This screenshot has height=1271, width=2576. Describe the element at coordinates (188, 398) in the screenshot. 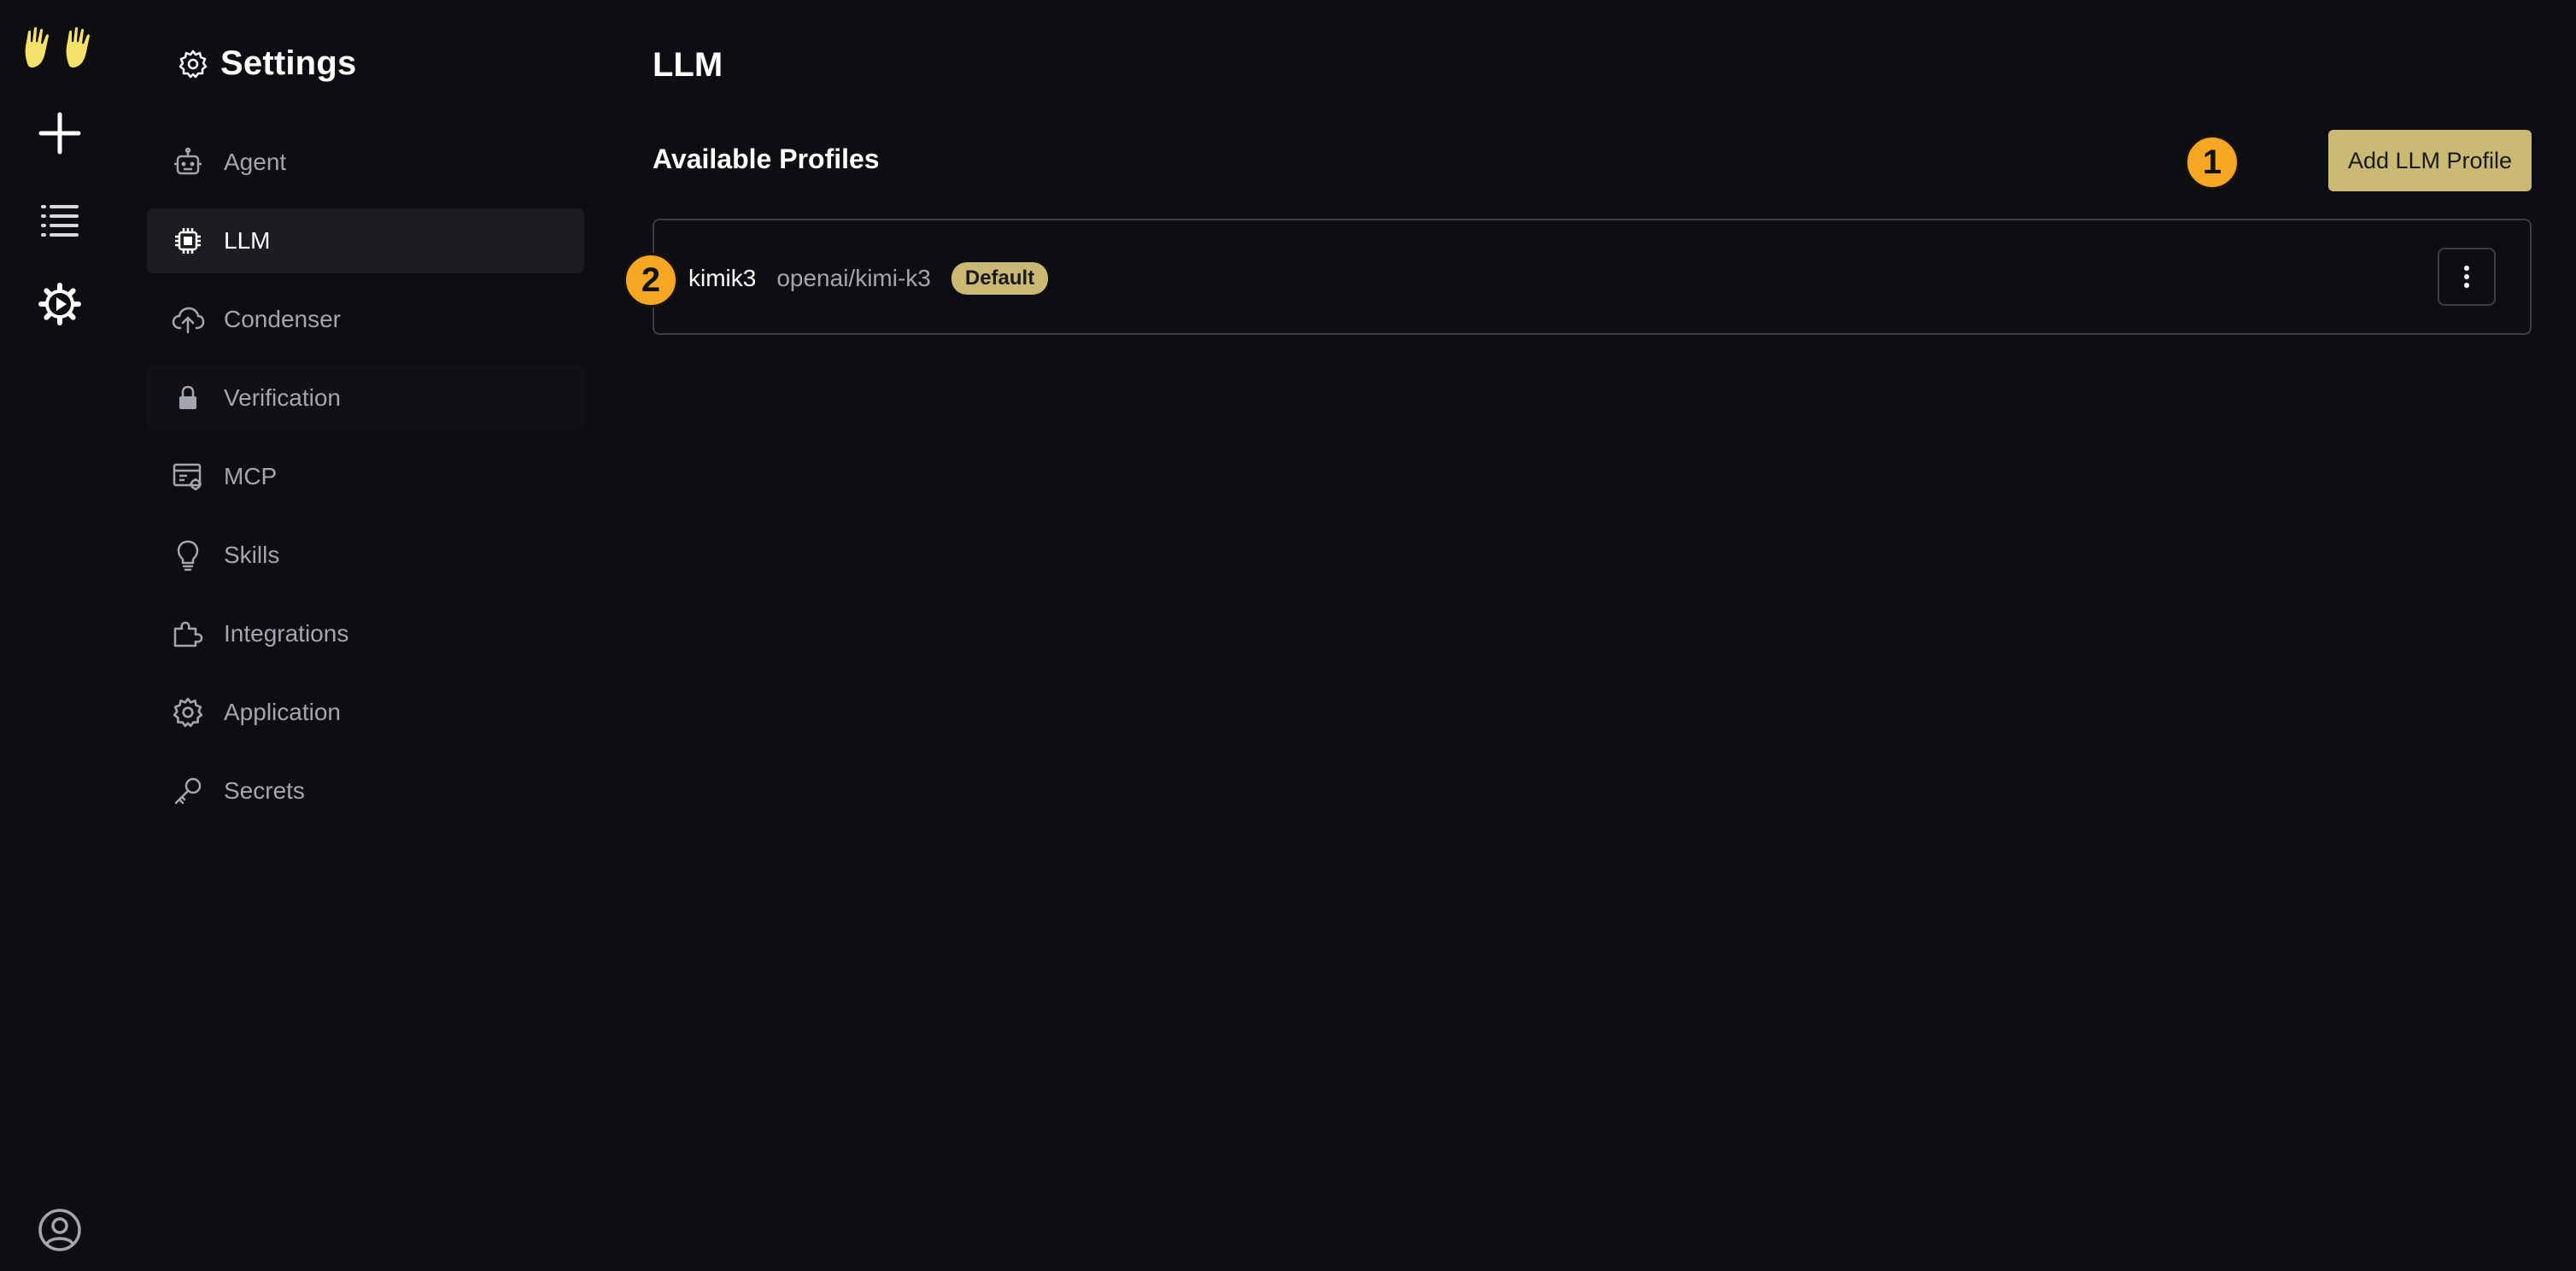

I see `lock-icon` at that location.